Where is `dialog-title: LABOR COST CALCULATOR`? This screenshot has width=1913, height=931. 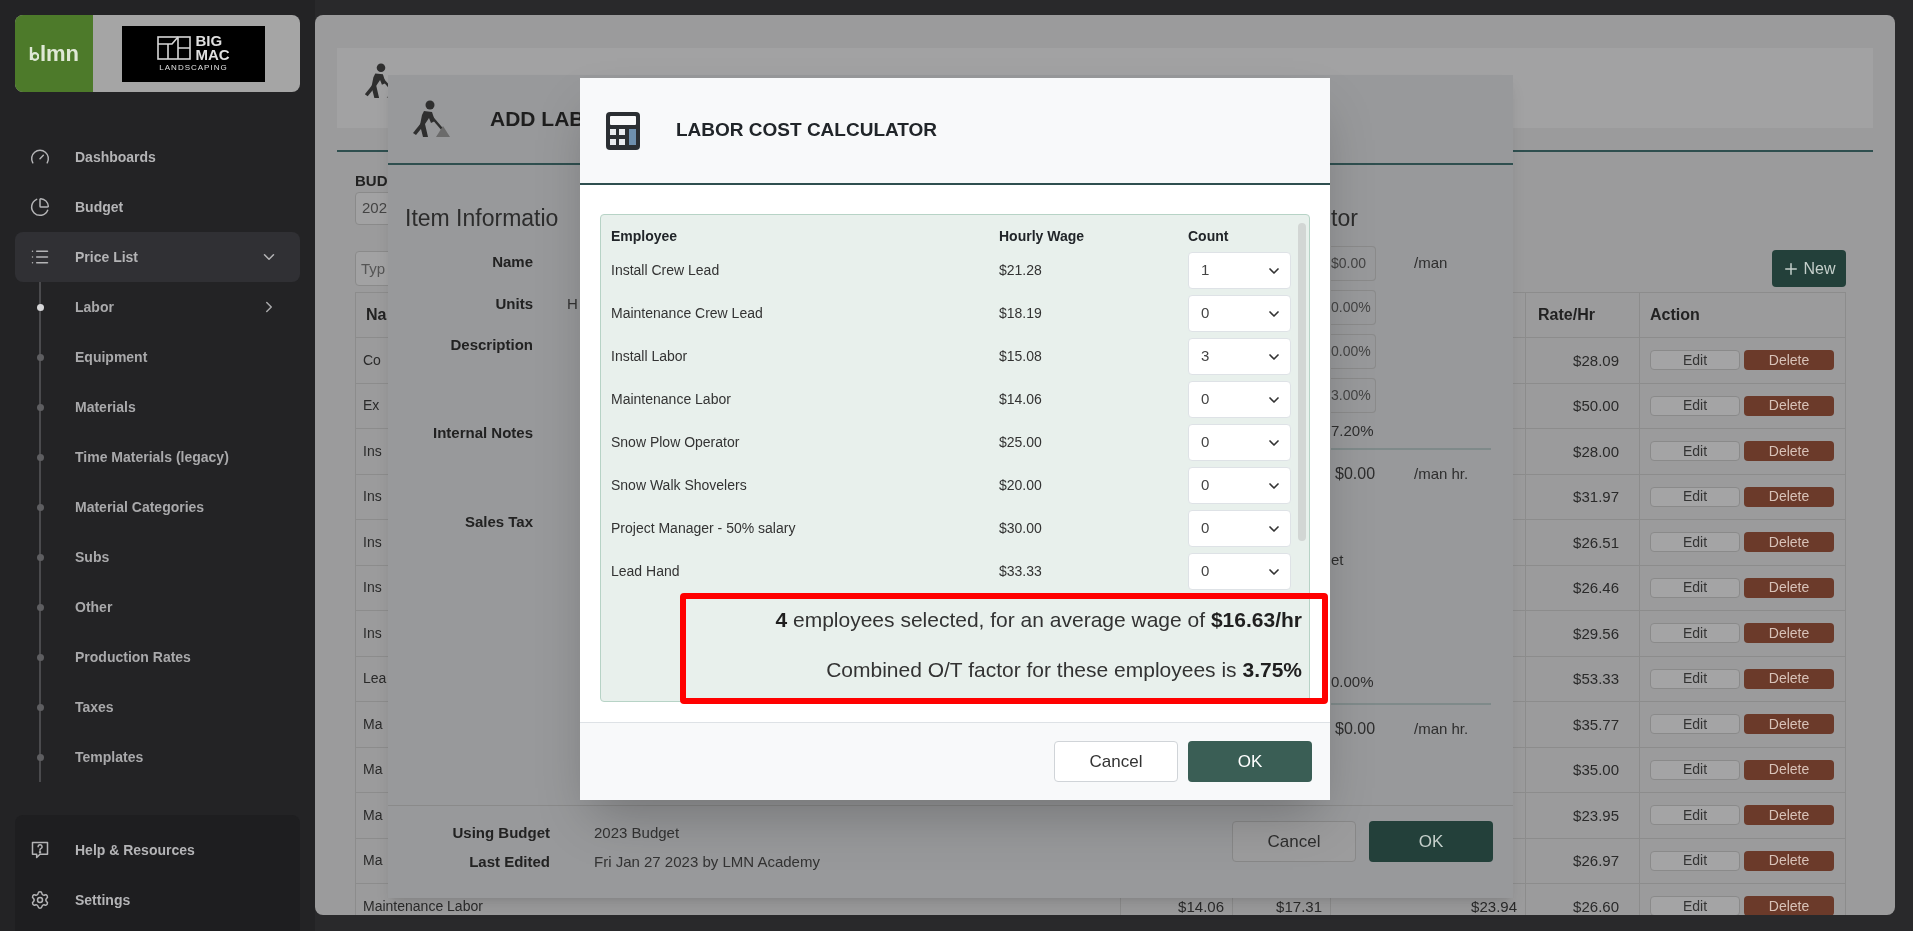
dialog-title: LABOR COST CALCULATOR is located at coordinates (807, 130).